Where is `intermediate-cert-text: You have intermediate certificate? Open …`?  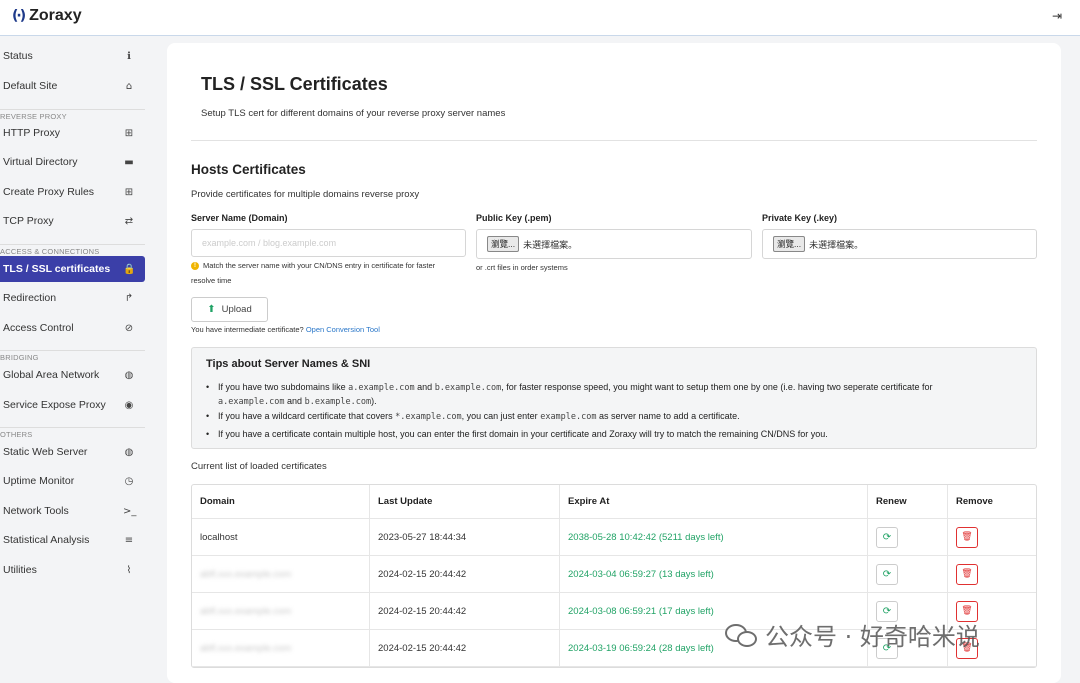 intermediate-cert-text: You have intermediate certificate? Open … is located at coordinates (285, 329).